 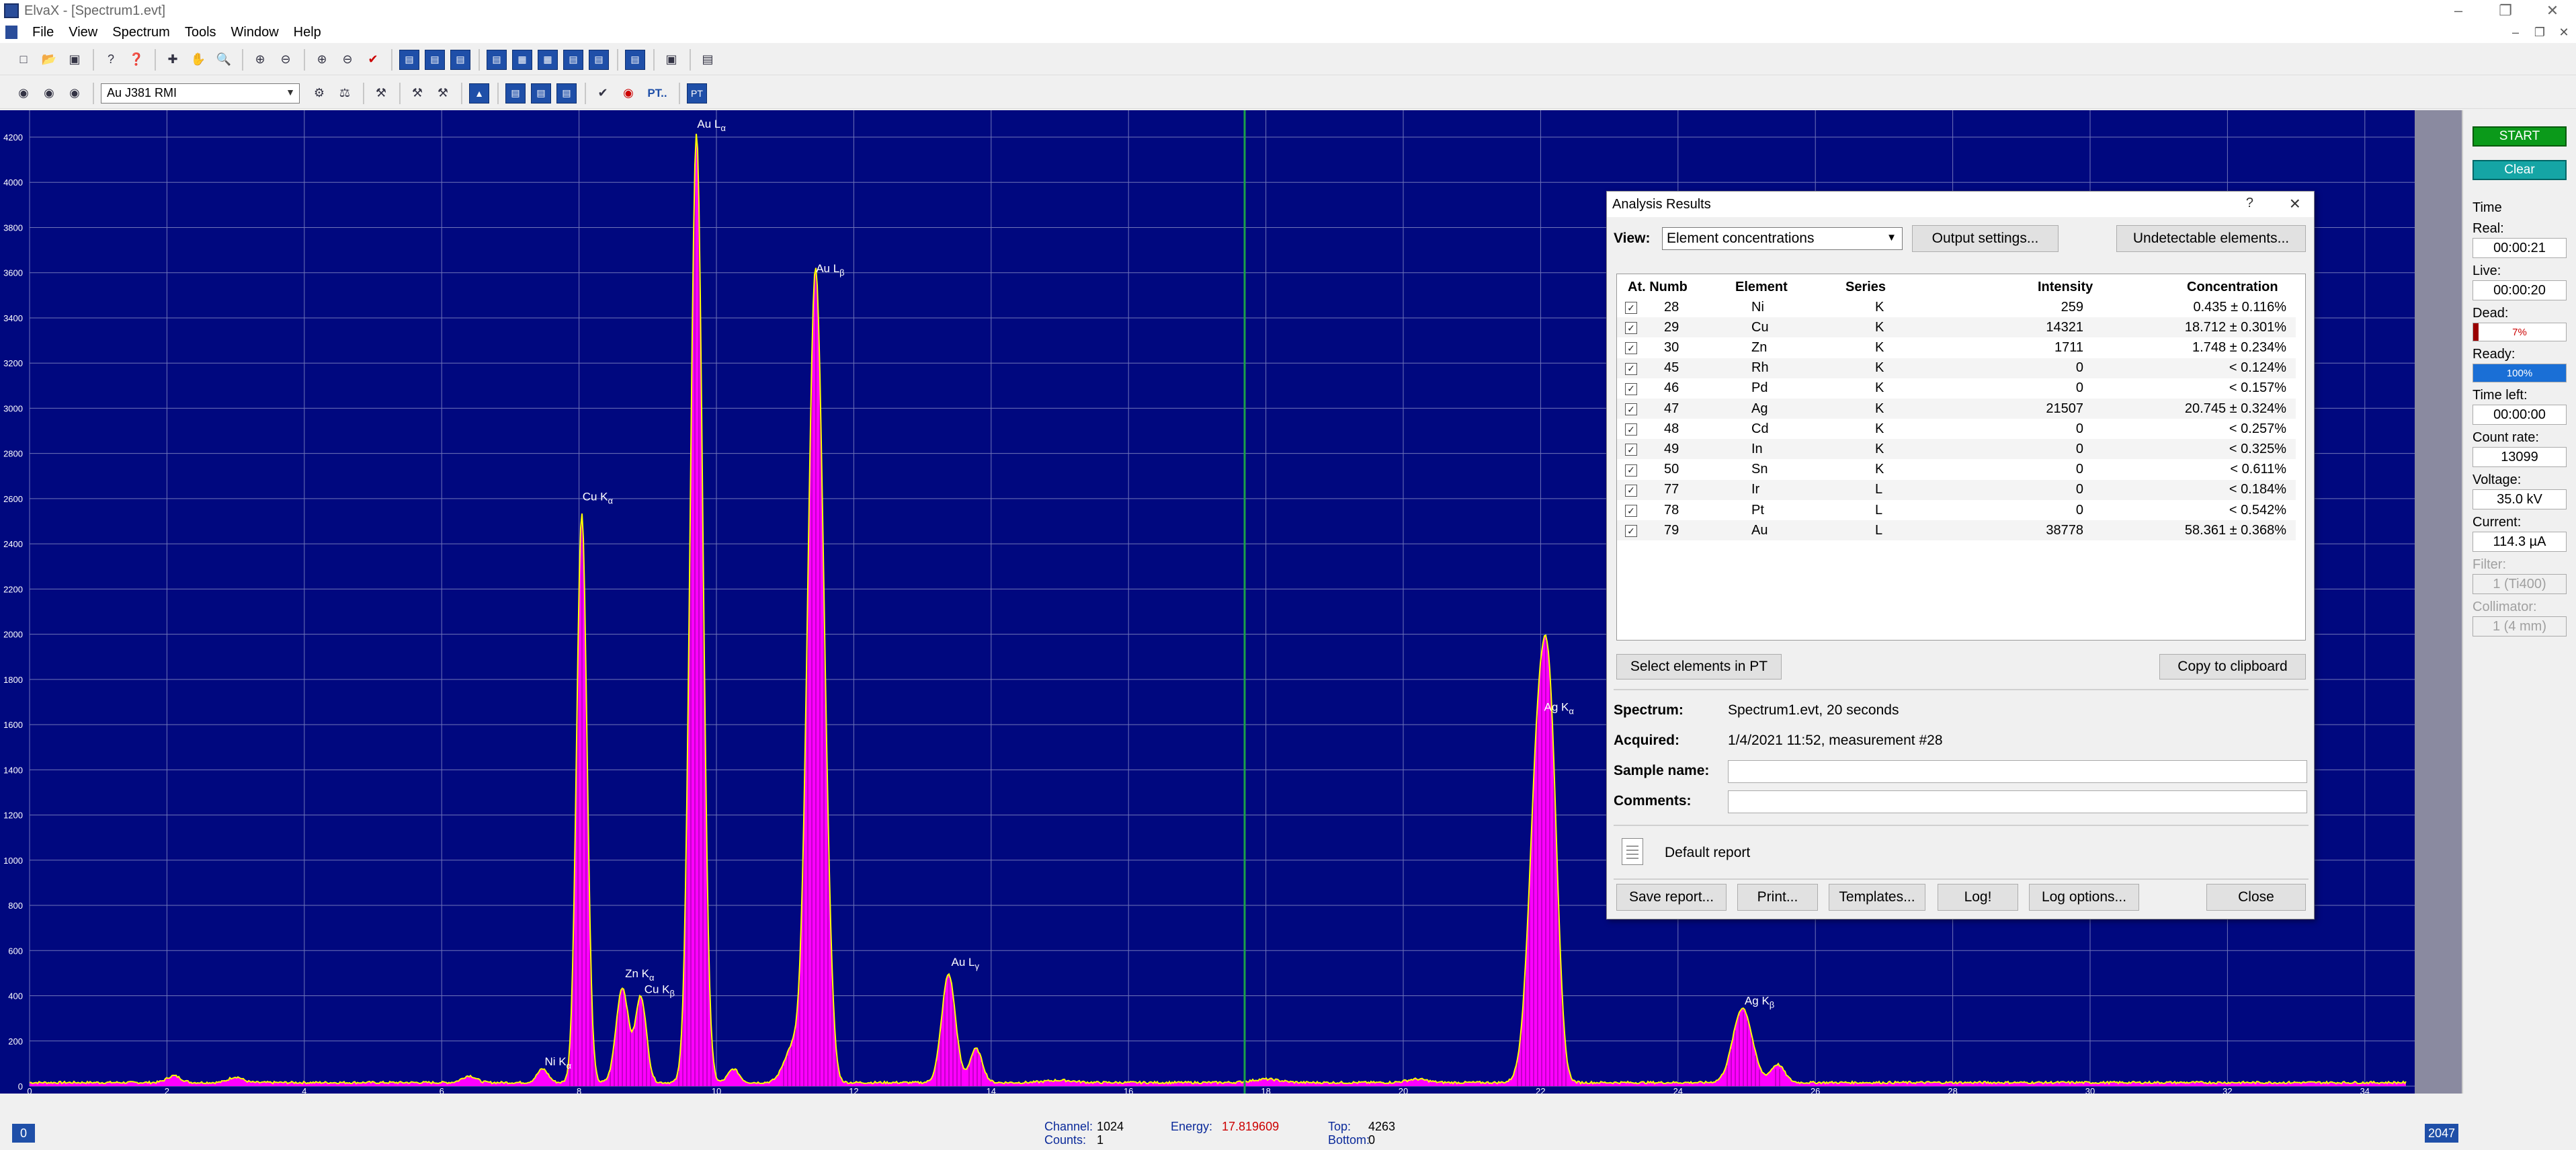 I want to click on overlay-icon: ▤, so click(x=599, y=59).